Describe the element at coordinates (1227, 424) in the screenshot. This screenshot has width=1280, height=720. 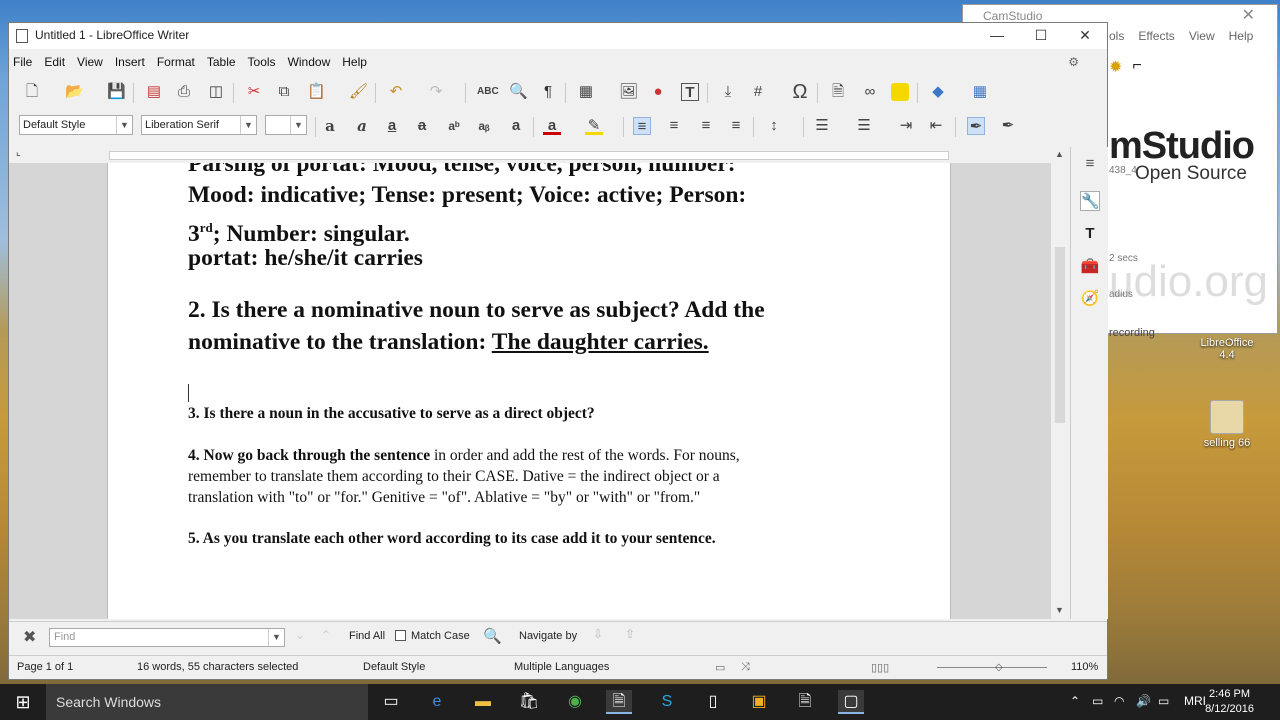
I see `desktop-icon-selling-66: selling 66` at that location.